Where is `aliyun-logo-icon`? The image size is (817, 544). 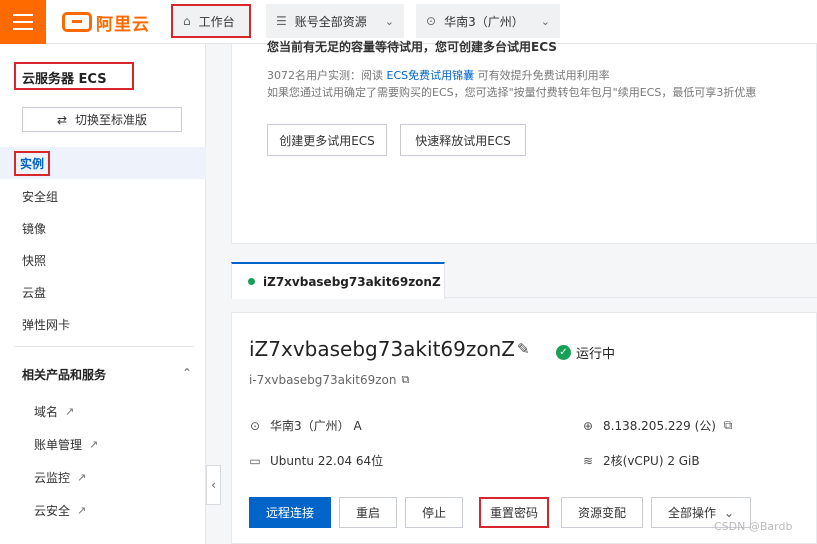 aliyun-logo-icon is located at coordinates (77, 22).